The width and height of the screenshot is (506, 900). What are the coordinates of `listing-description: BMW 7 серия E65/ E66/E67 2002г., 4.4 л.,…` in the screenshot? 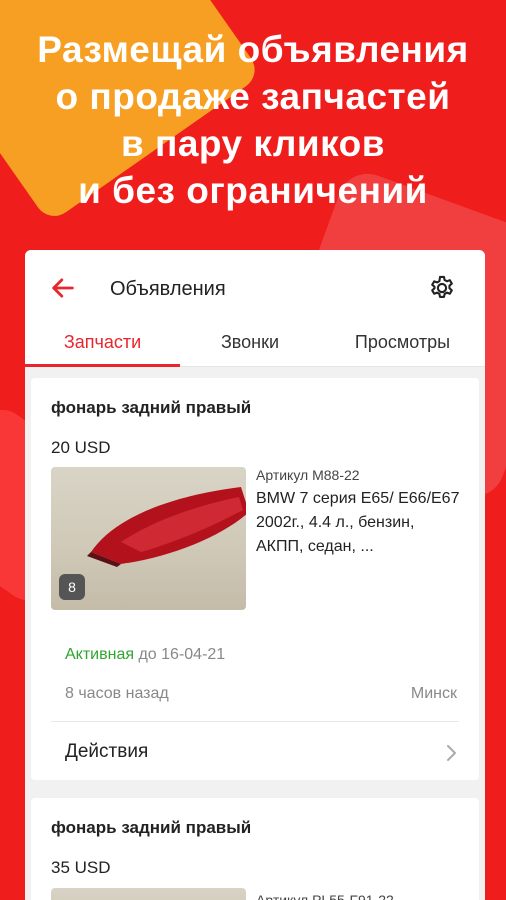 It's located at (358, 522).